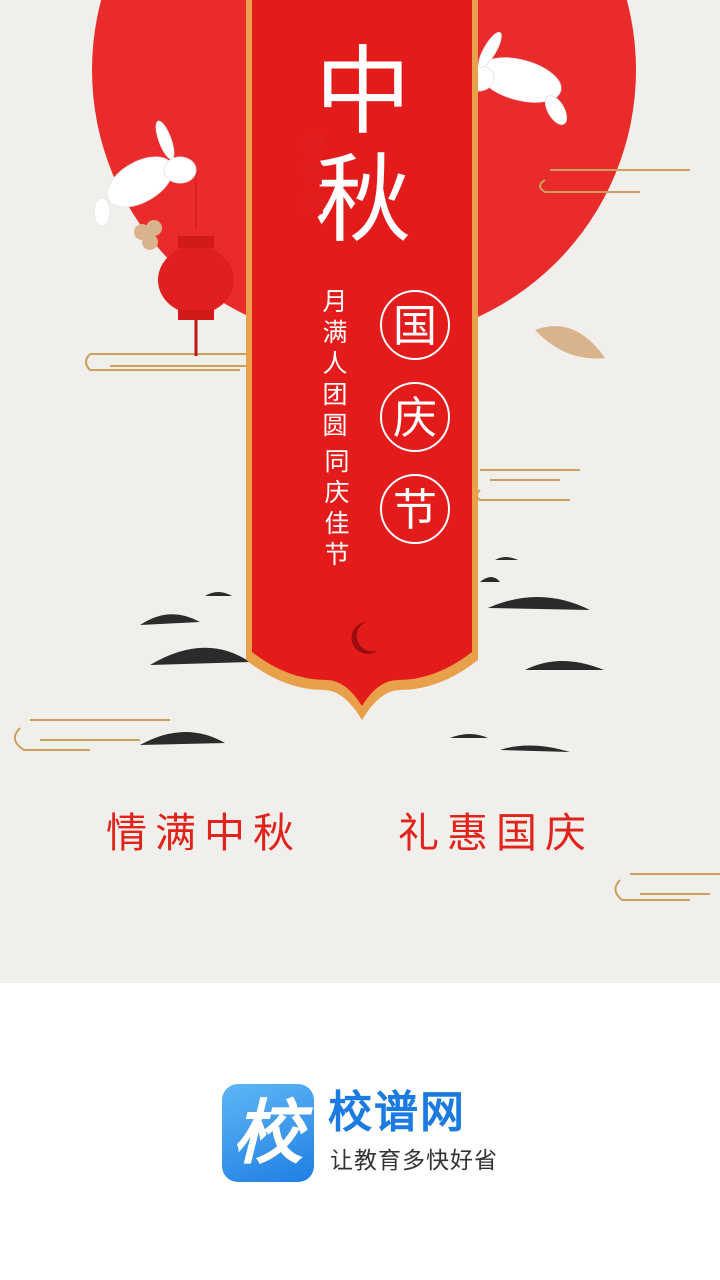  What do you see at coordinates (496, 833) in the screenshot?
I see `slogan-right: 礼惠国庆` at bounding box center [496, 833].